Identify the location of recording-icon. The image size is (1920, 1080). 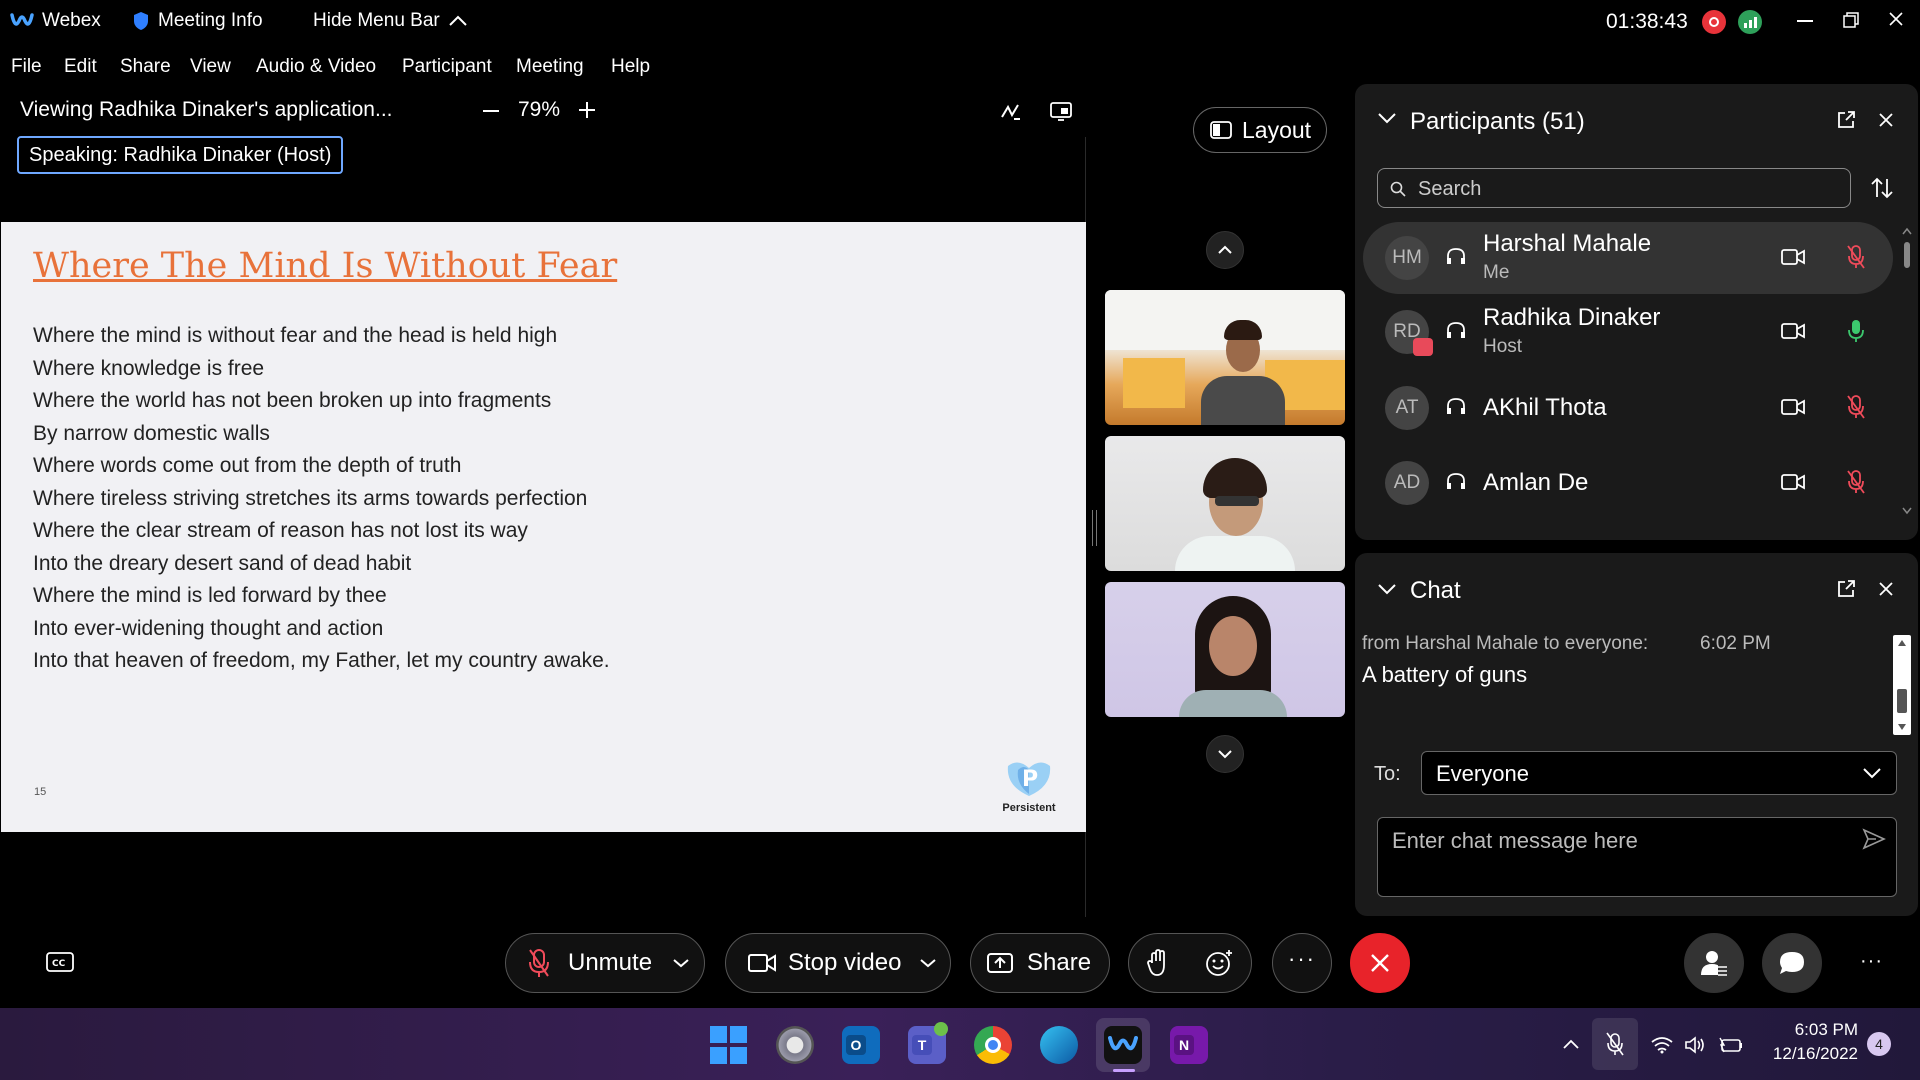
(1714, 22).